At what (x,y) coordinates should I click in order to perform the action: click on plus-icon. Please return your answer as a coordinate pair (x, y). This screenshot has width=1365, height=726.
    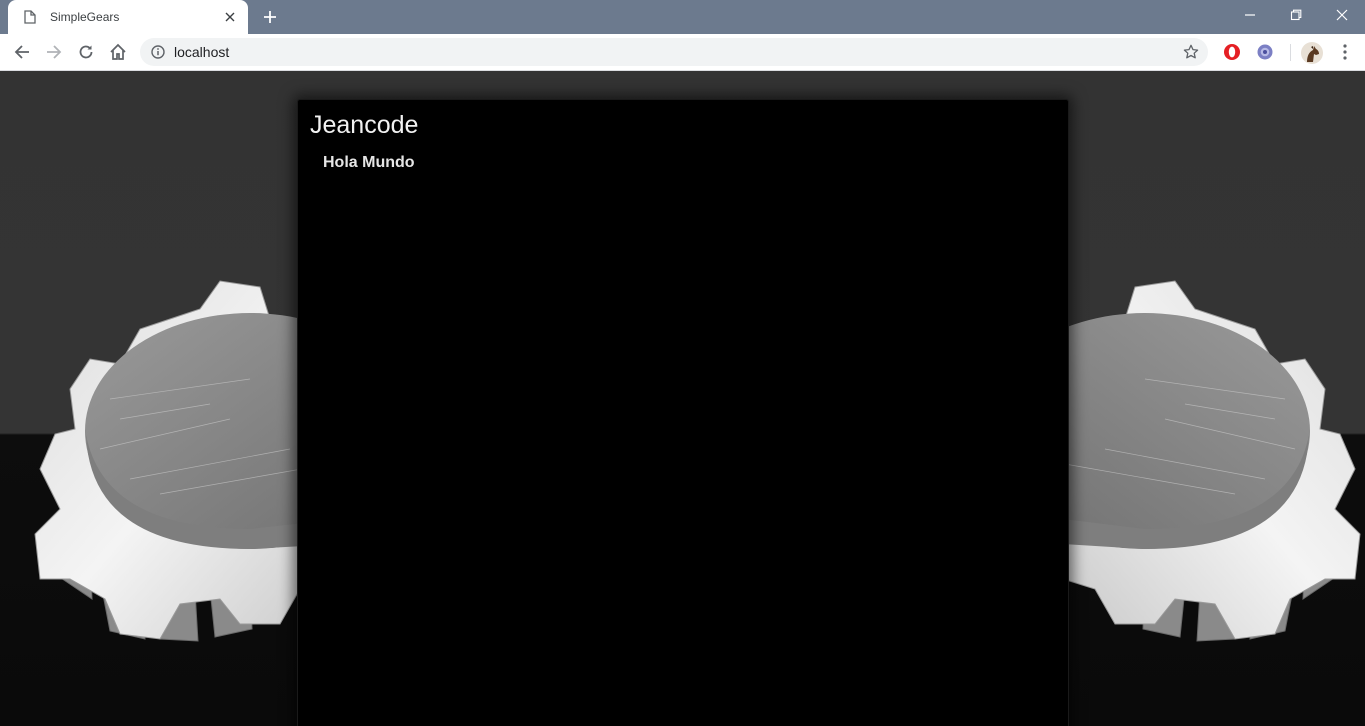
    Looking at the image, I should click on (270, 17).